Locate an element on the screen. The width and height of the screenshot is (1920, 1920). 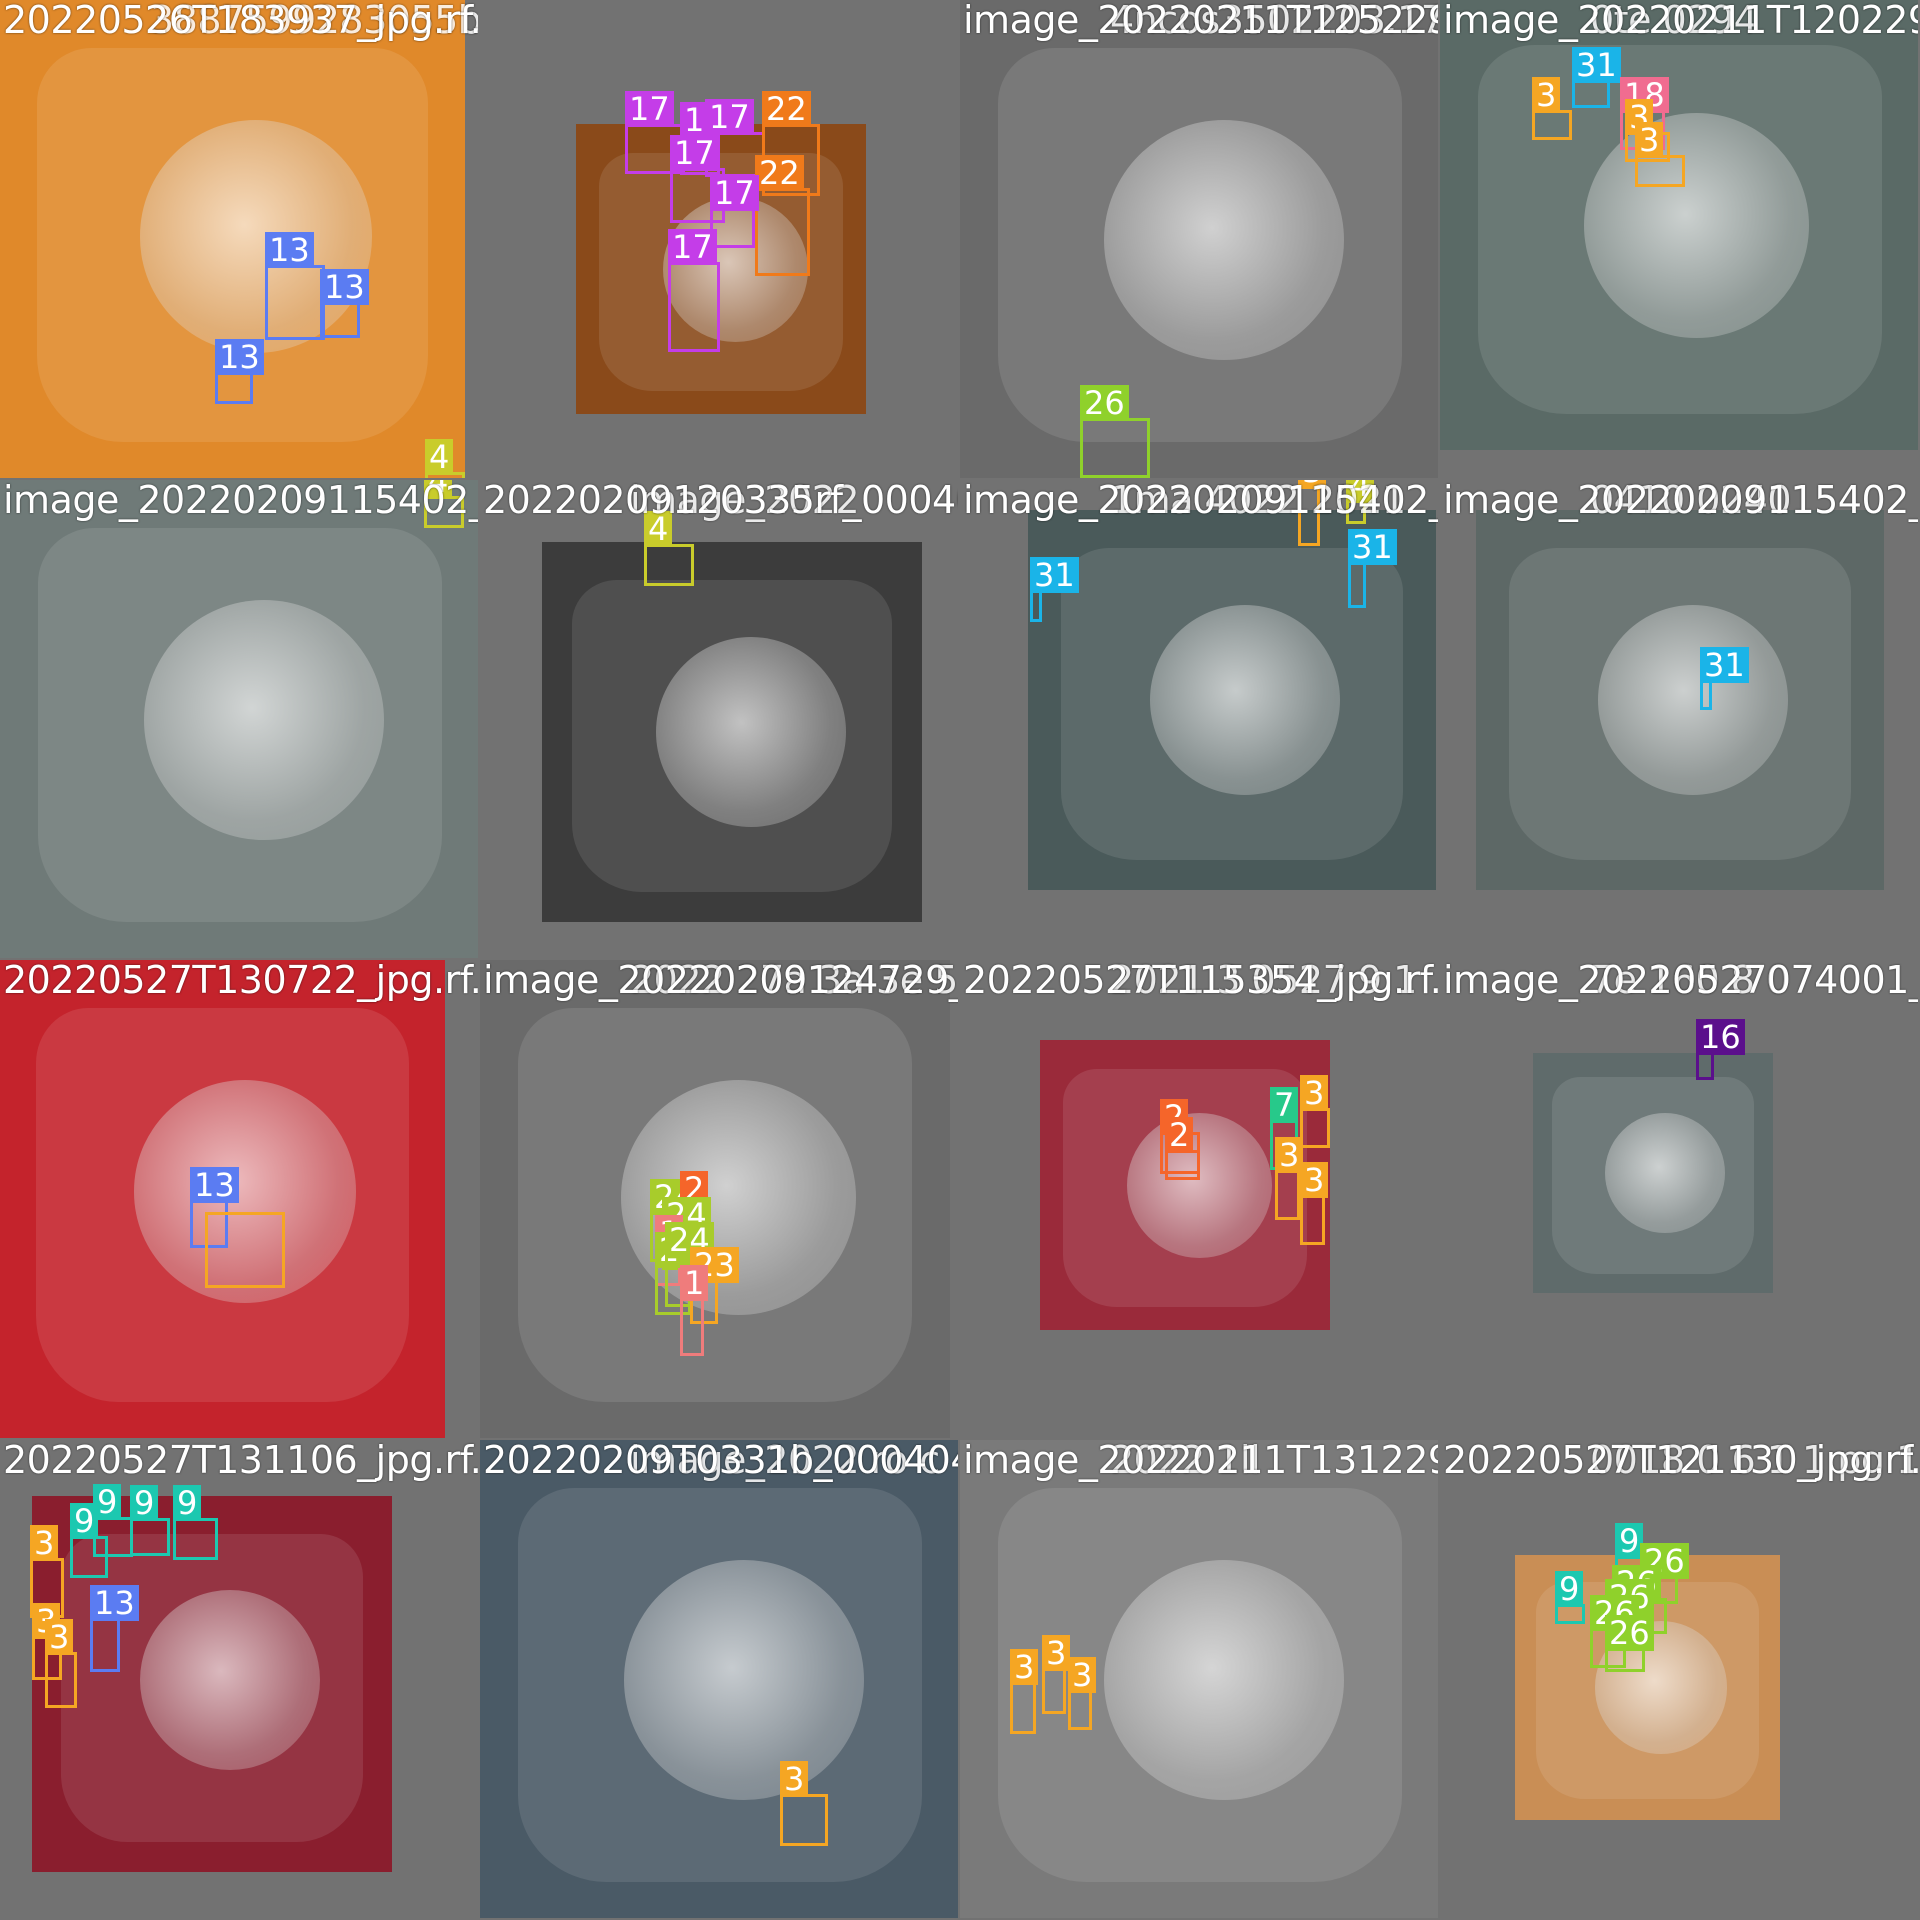
mosaic-tile: image_2022 ro c20220209T0331b_000404-03 is located at coordinates (719, 1679).